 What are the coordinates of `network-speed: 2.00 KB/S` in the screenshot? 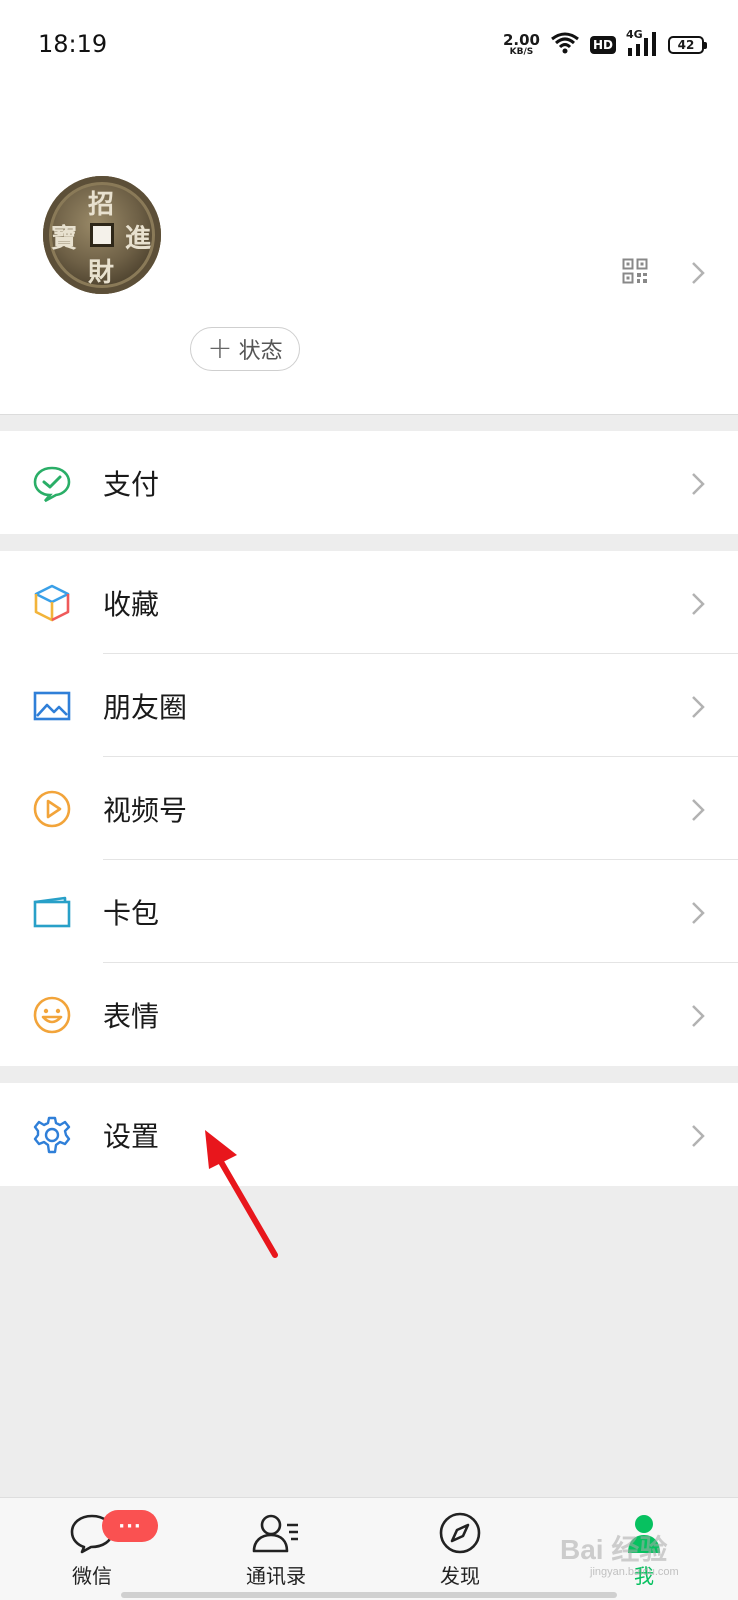 It's located at (521, 45).